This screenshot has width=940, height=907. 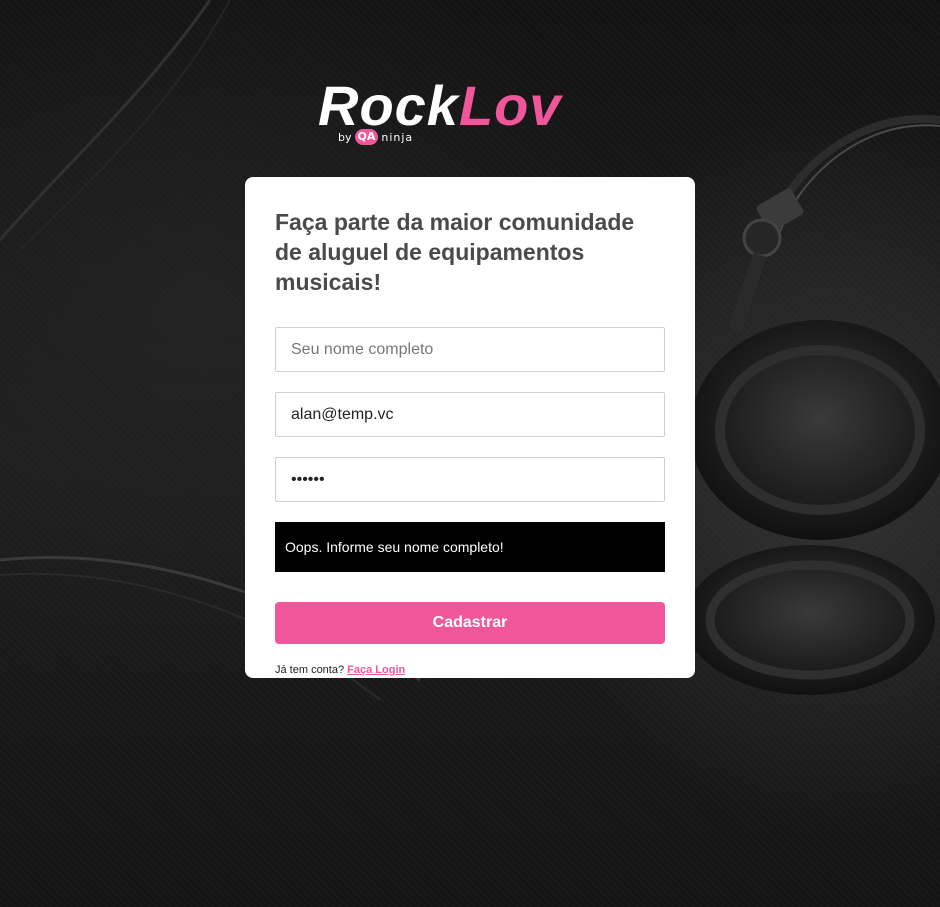 I want to click on login-prompt-text: Já tem conta?, so click(x=310, y=670).